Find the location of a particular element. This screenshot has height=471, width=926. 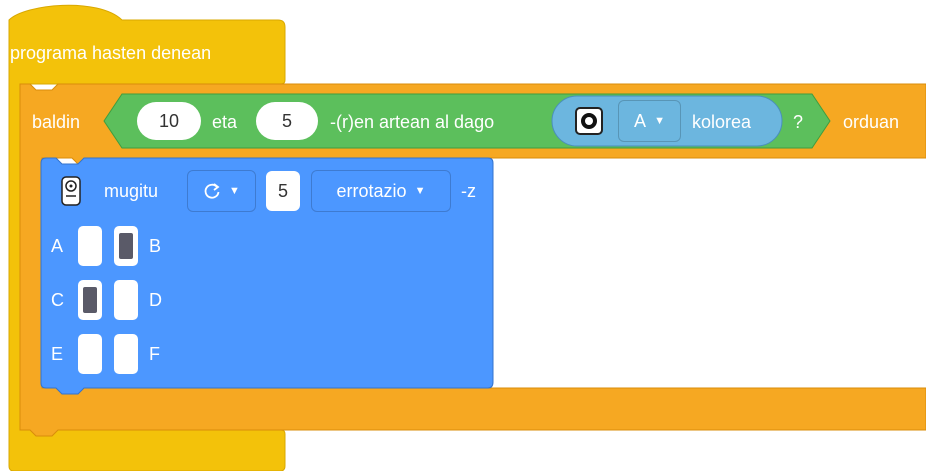

color-label: kolorea is located at coordinates (722, 122).